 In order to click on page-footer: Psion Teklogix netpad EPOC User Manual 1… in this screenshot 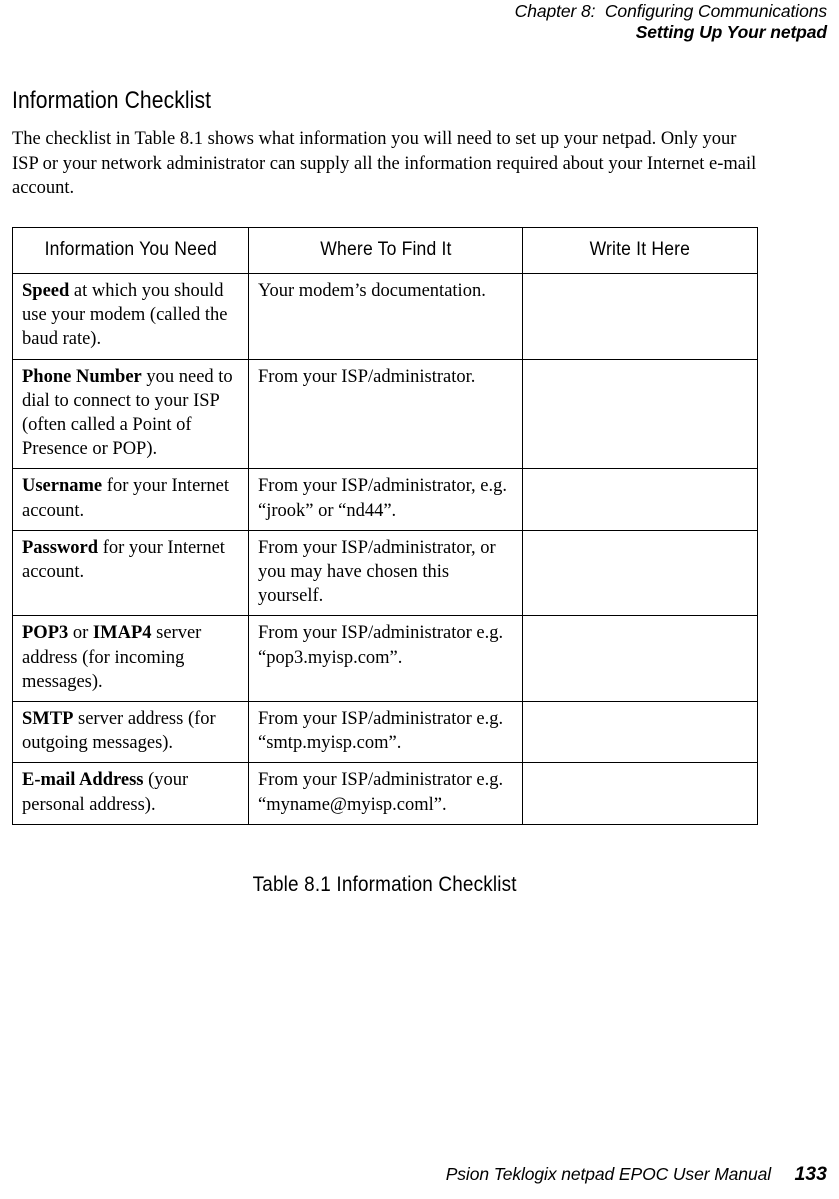, I will do `click(419, 1174)`.